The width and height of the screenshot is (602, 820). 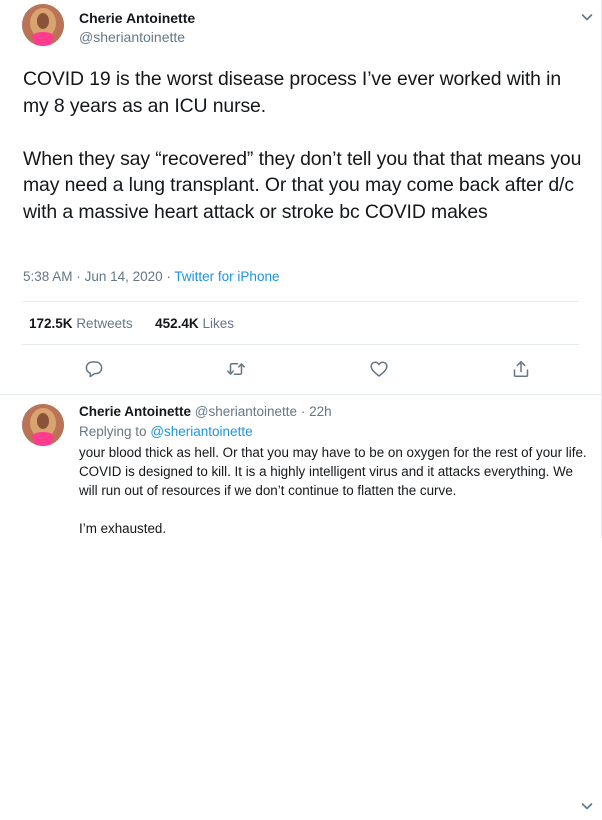 I want to click on likes-count: 452.4K, so click(x=177, y=323).